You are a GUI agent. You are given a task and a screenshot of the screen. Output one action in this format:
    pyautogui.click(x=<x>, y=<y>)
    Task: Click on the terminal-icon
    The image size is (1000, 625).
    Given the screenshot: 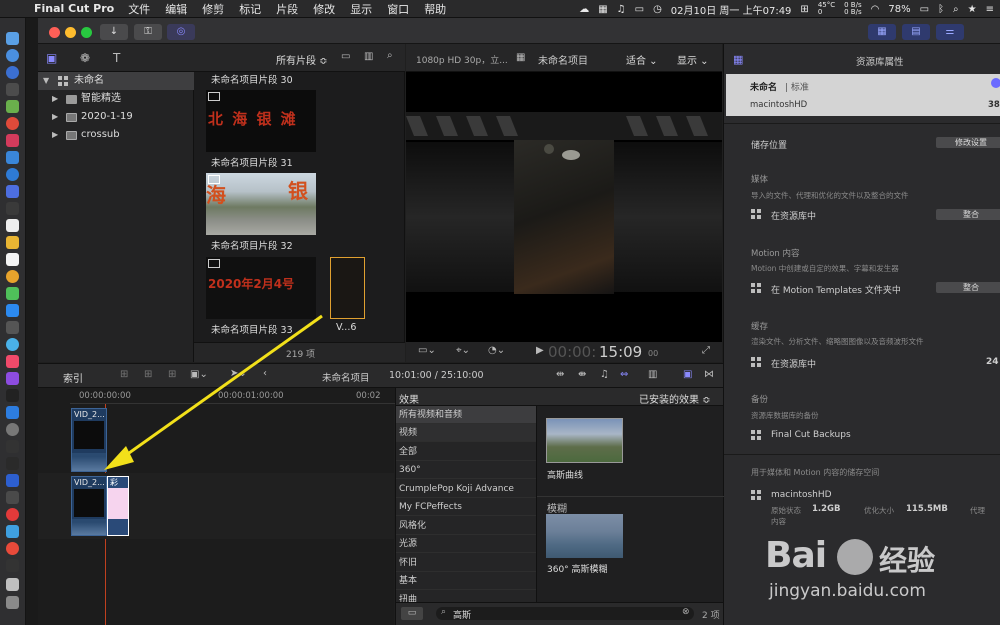 What is the action you would take?
    pyautogui.click(x=12, y=208)
    